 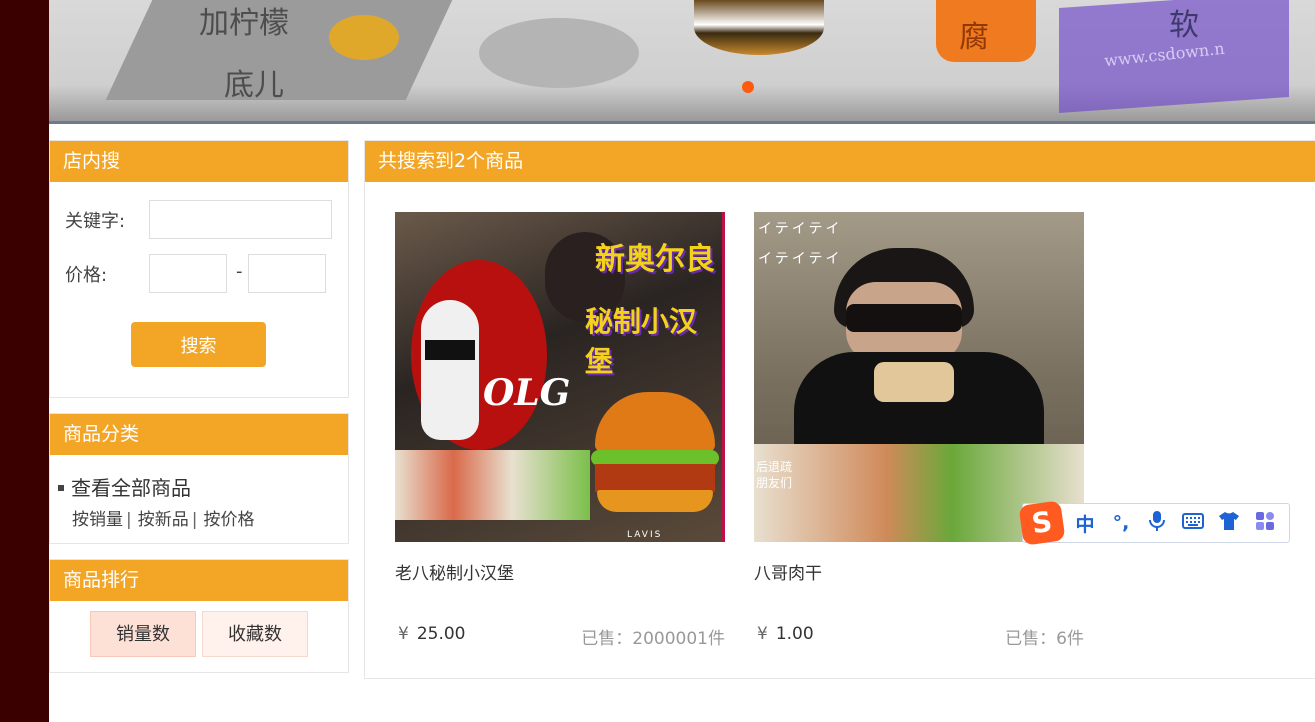 I want to click on view-all-products-link: 查看全部商品, so click(x=124, y=486).